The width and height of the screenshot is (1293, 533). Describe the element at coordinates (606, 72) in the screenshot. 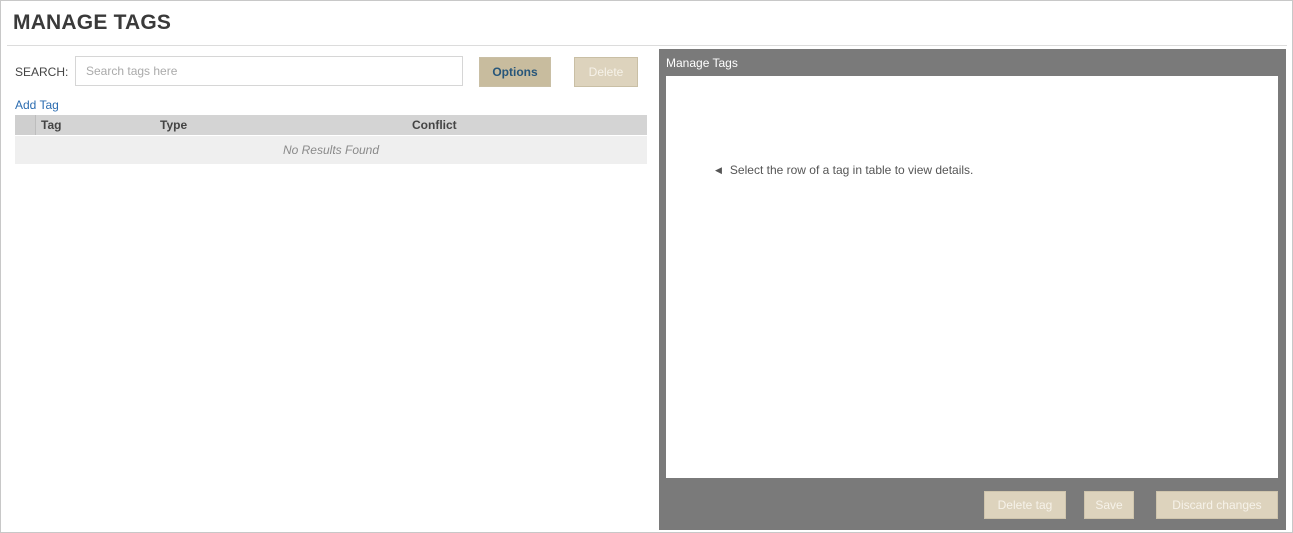

I see `delete-button: Delete` at that location.